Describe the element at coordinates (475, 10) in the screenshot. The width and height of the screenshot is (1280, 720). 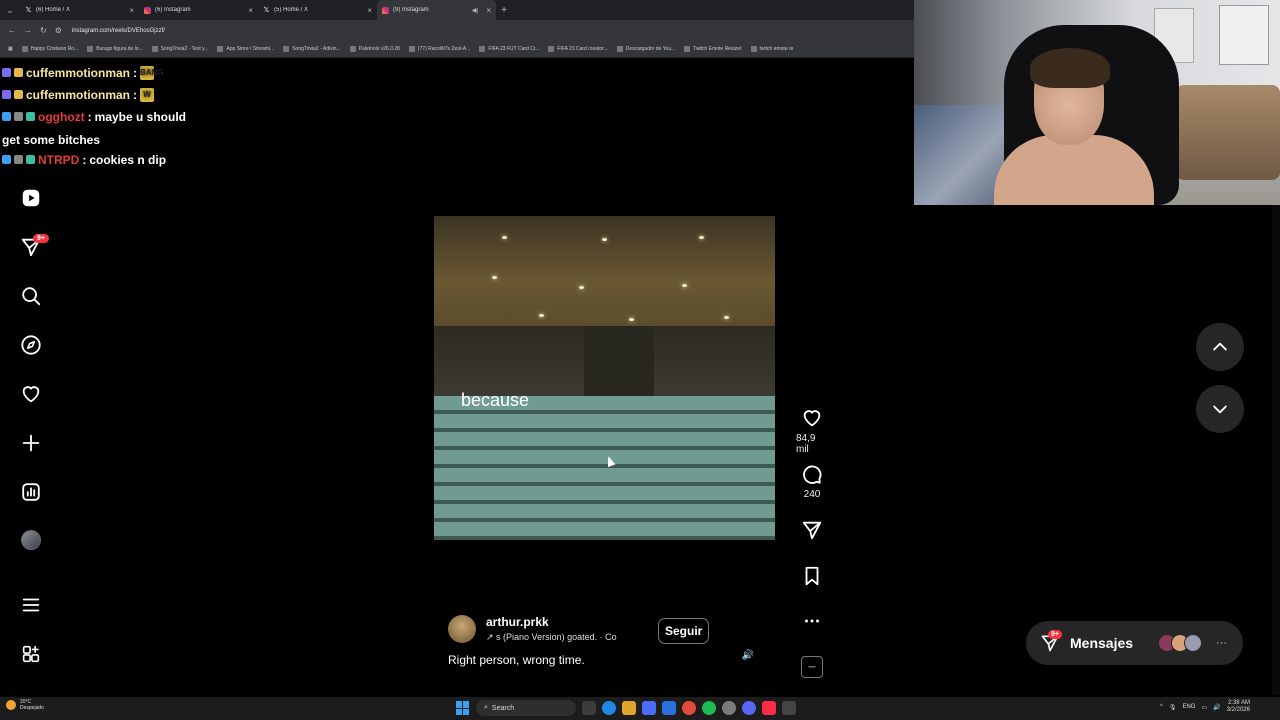
I see `audio-playing-icon: ◀)` at that location.